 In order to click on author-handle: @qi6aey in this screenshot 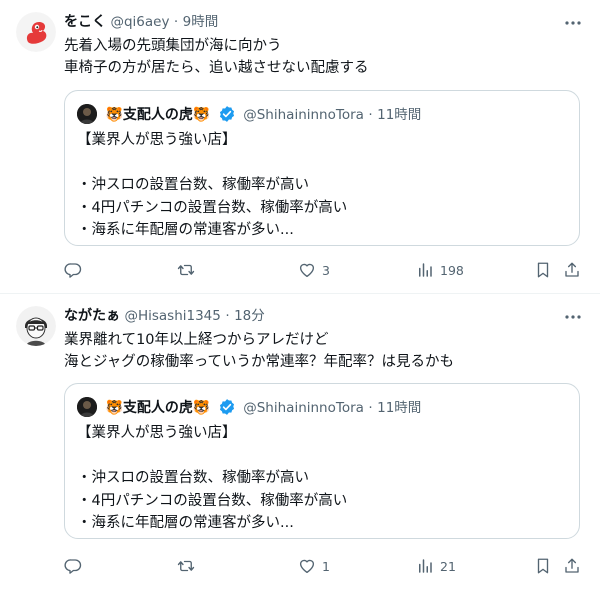, I will do `click(139, 22)`.